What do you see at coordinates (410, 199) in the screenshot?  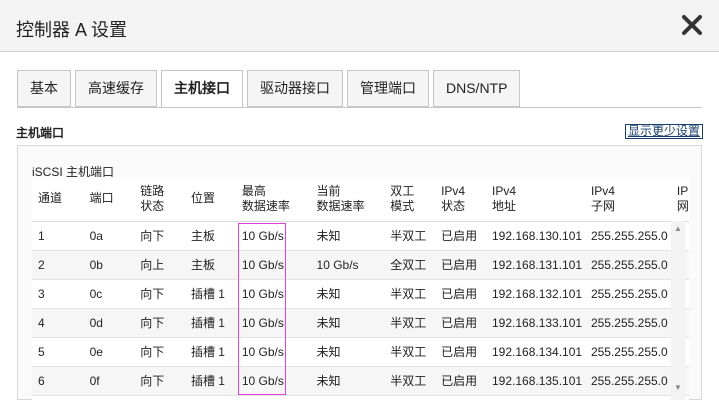 I see `column-header-duplex-mode: 双工 模式` at bounding box center [410, 199].